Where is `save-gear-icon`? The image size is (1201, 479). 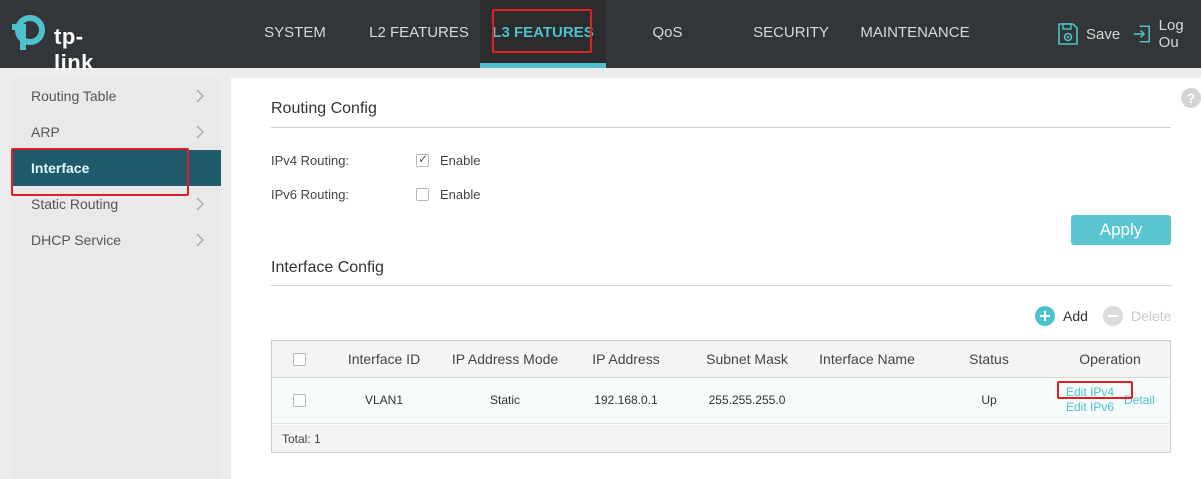 save-gear-icon is located at coordinates (1068, 34).